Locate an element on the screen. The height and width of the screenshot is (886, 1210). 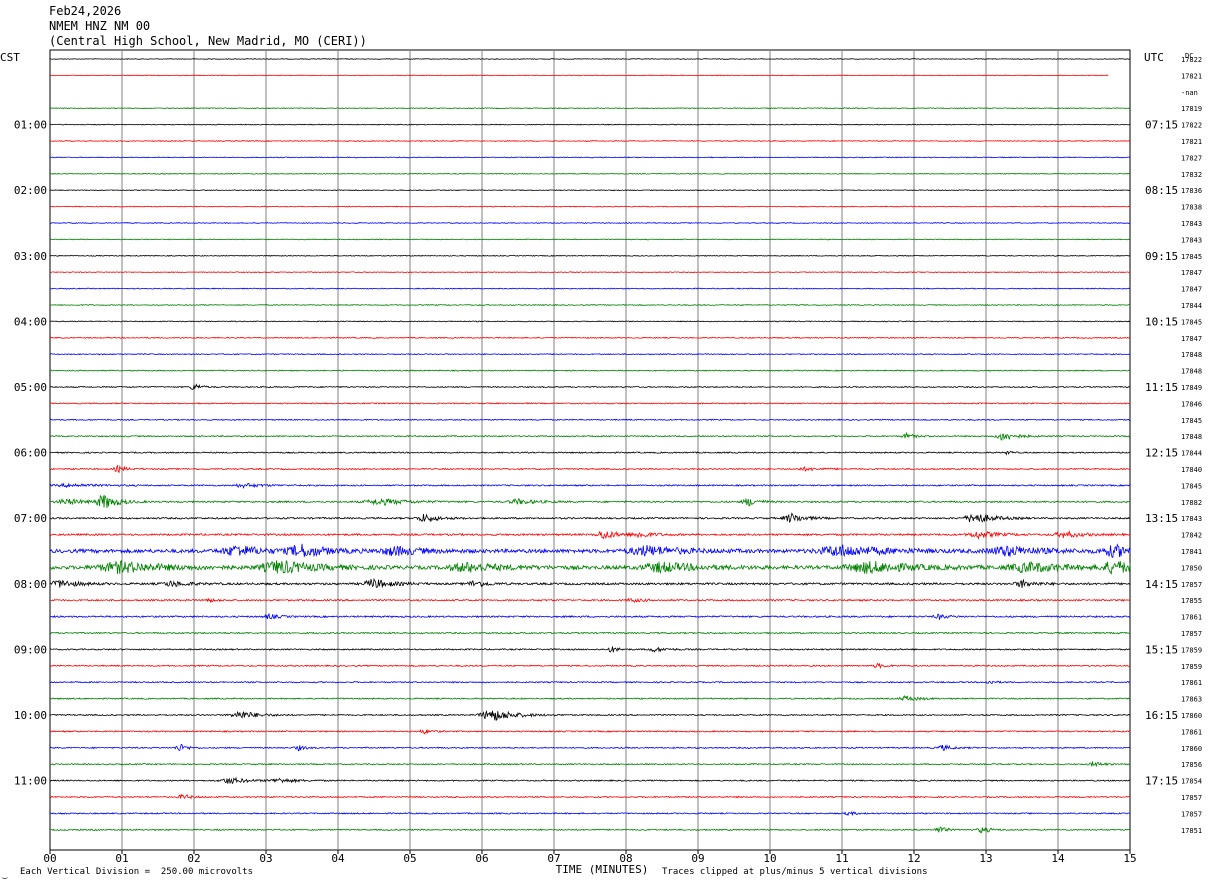
x-tick-label: 15 is located at coordinates (1129, 858).